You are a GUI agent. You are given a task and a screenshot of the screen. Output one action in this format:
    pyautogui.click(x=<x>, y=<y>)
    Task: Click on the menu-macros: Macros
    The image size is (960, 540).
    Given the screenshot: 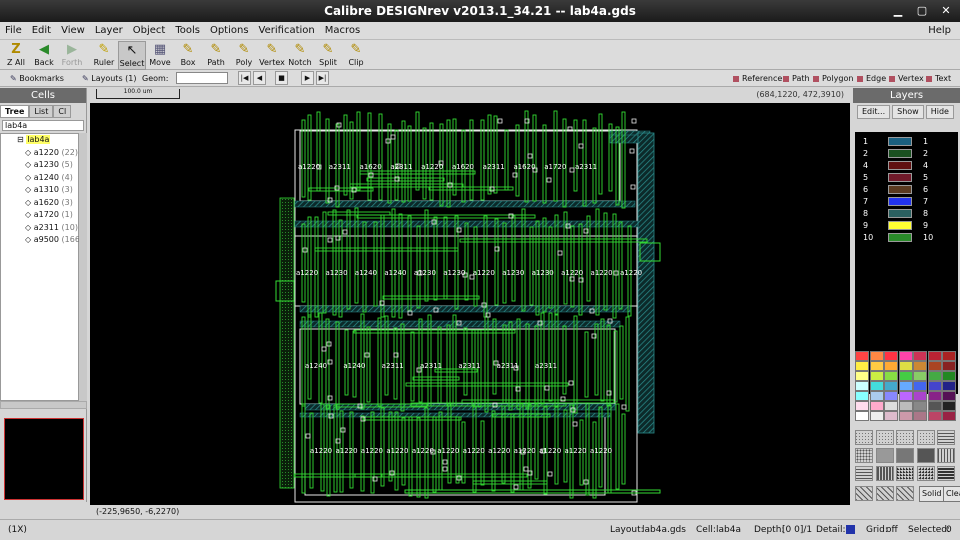 What is the action you would take?
    pyautogui.click(x=342, y=30)
    